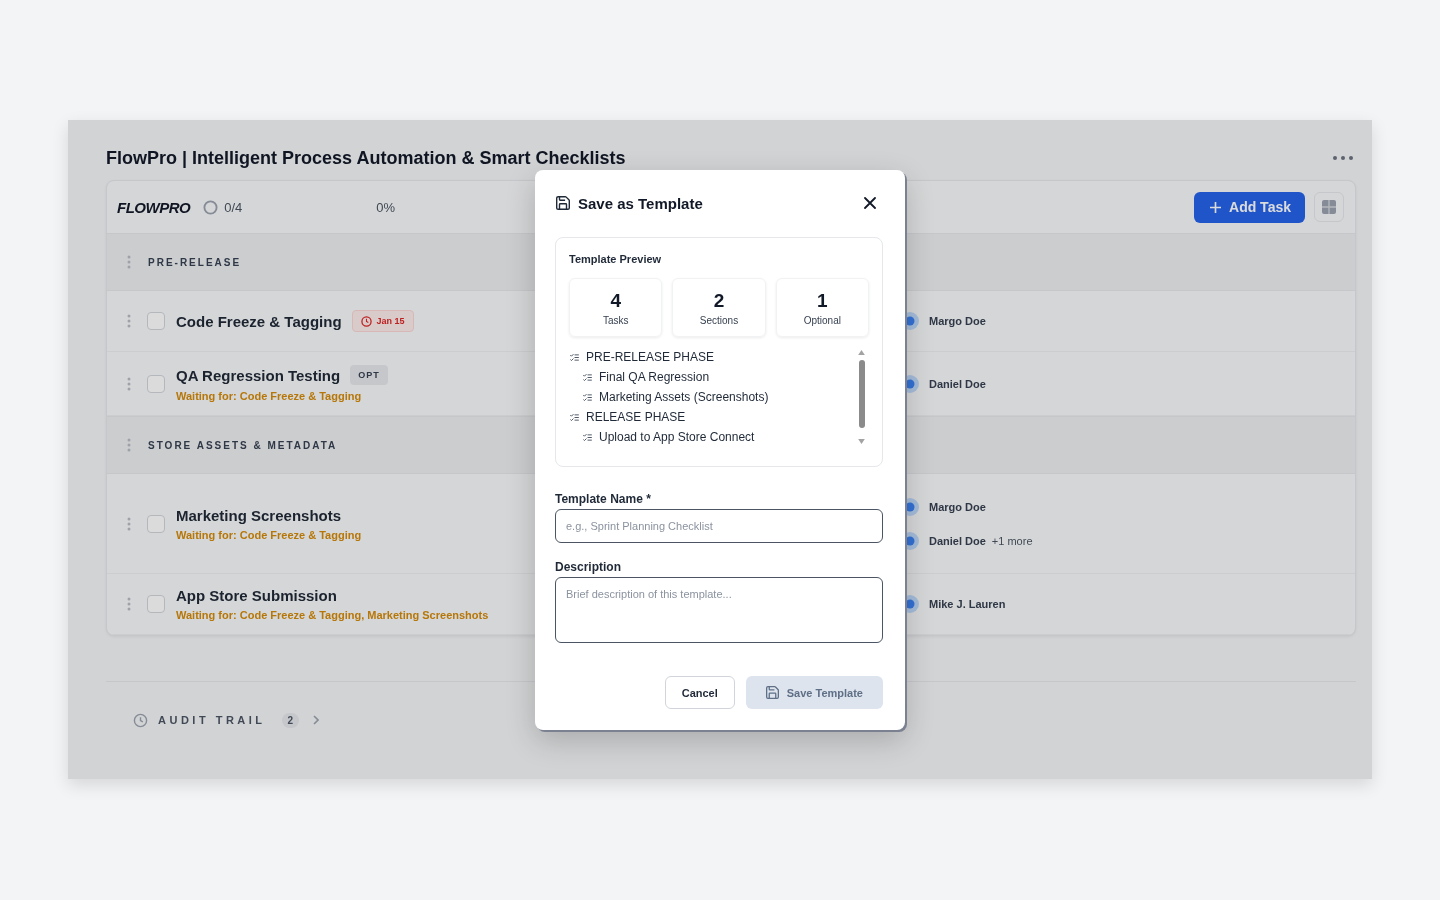 Image resolution: width=1440 pixels, height=900 pixels. I want to click on audit-count: 2, so click(290, 720).